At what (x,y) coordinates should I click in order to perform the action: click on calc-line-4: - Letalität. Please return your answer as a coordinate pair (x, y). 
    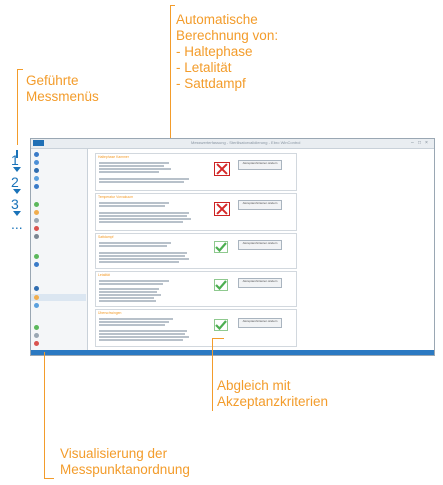
    Looking at the image, I should click on (204, 67).